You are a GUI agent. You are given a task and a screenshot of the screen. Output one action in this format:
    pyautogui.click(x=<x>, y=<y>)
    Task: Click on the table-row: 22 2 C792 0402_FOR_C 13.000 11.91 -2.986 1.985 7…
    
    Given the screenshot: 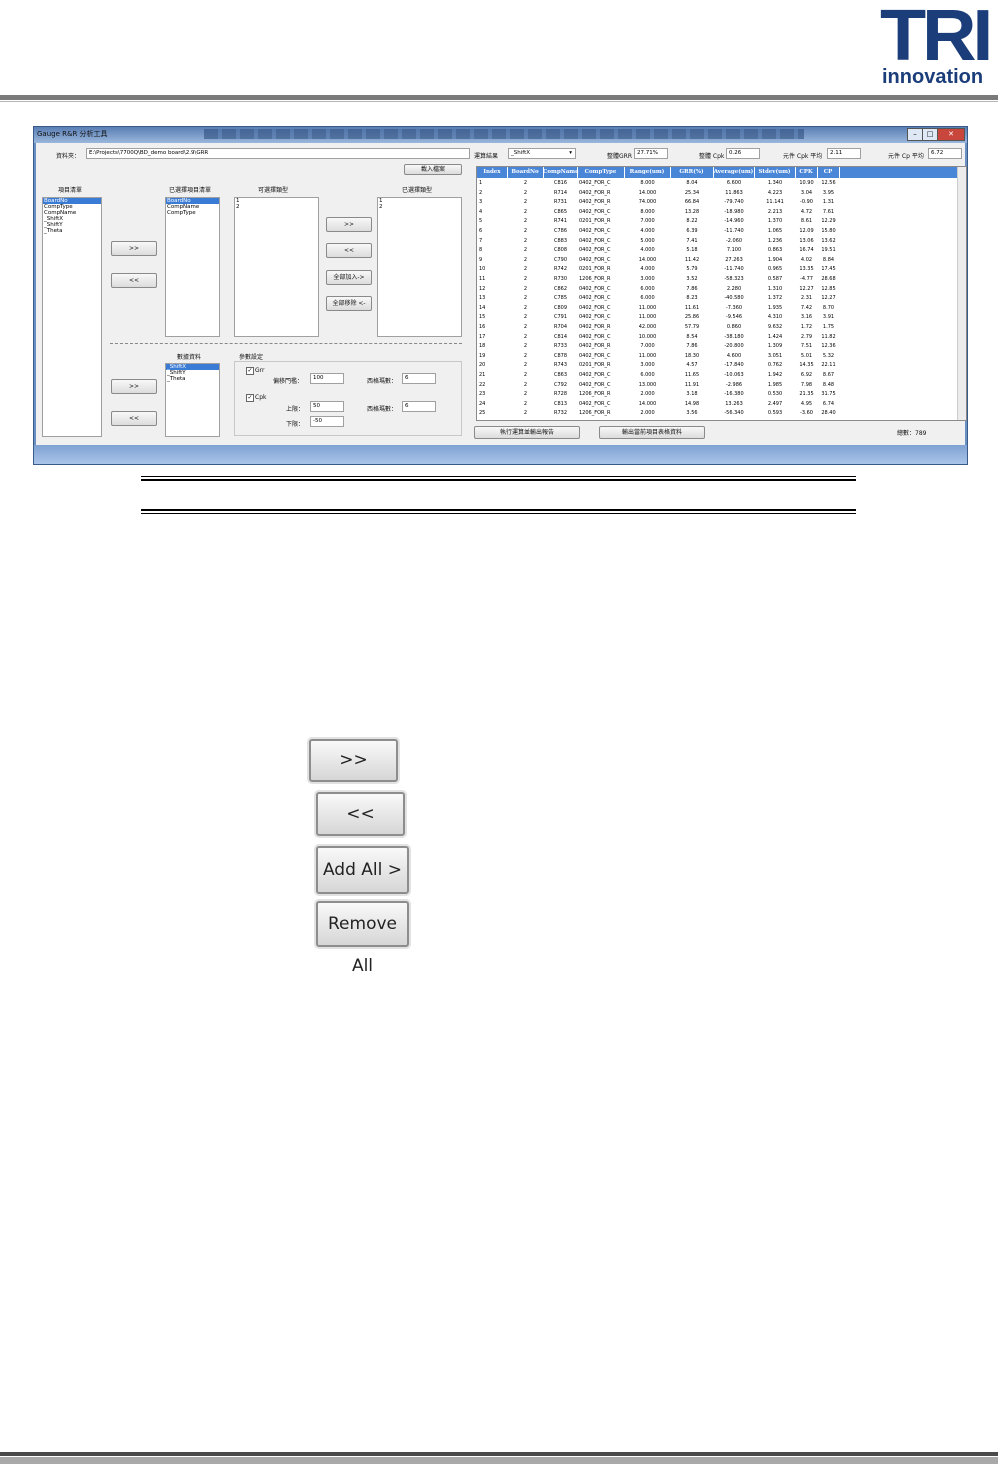 What is the action you would take?
    pyautogui.click(x=717, y=385)
    